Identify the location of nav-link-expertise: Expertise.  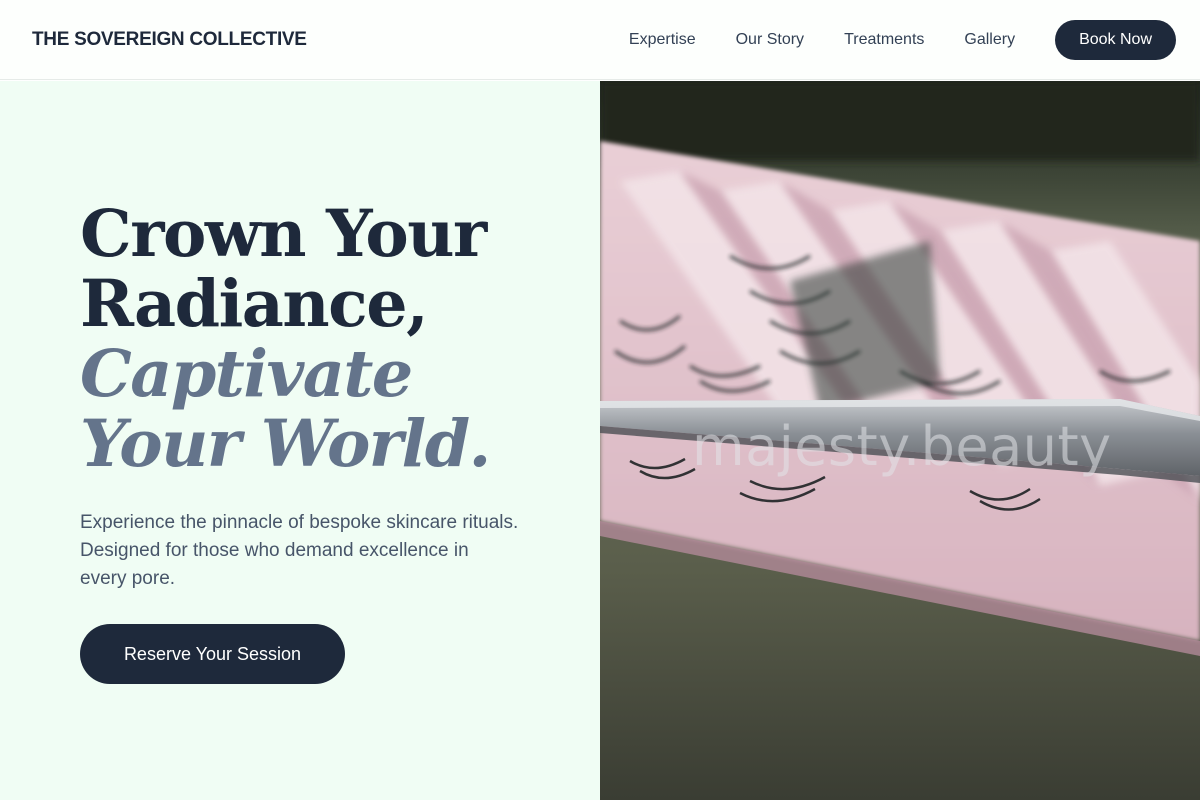
(662, 40).